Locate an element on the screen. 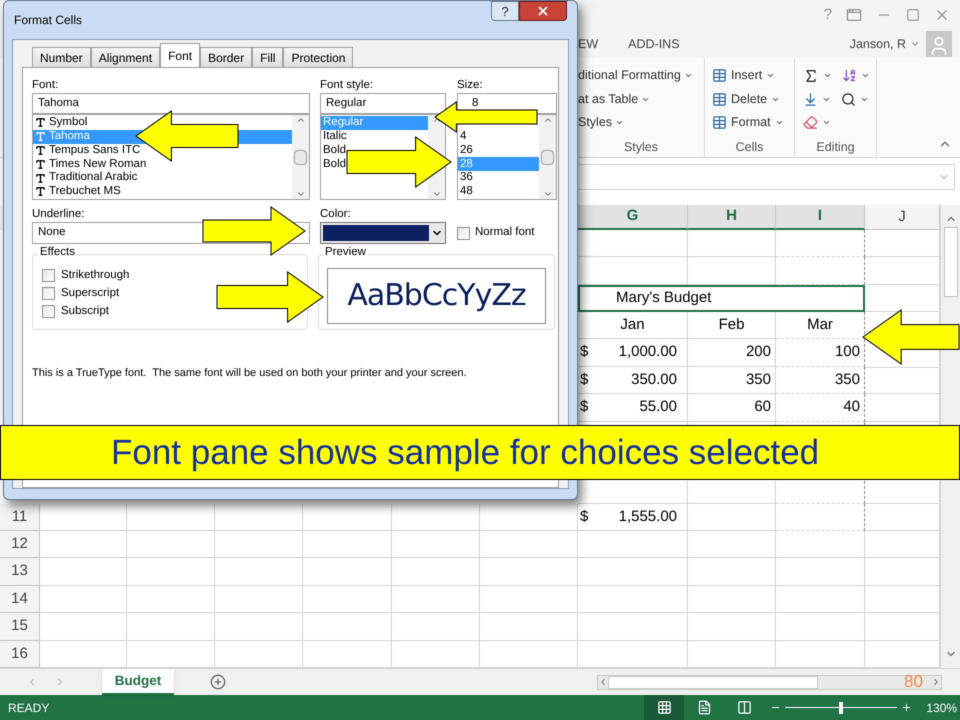 The width and height of the screenshot is (960, 720). table-cell: 200 is located at coordinates (732, 353).